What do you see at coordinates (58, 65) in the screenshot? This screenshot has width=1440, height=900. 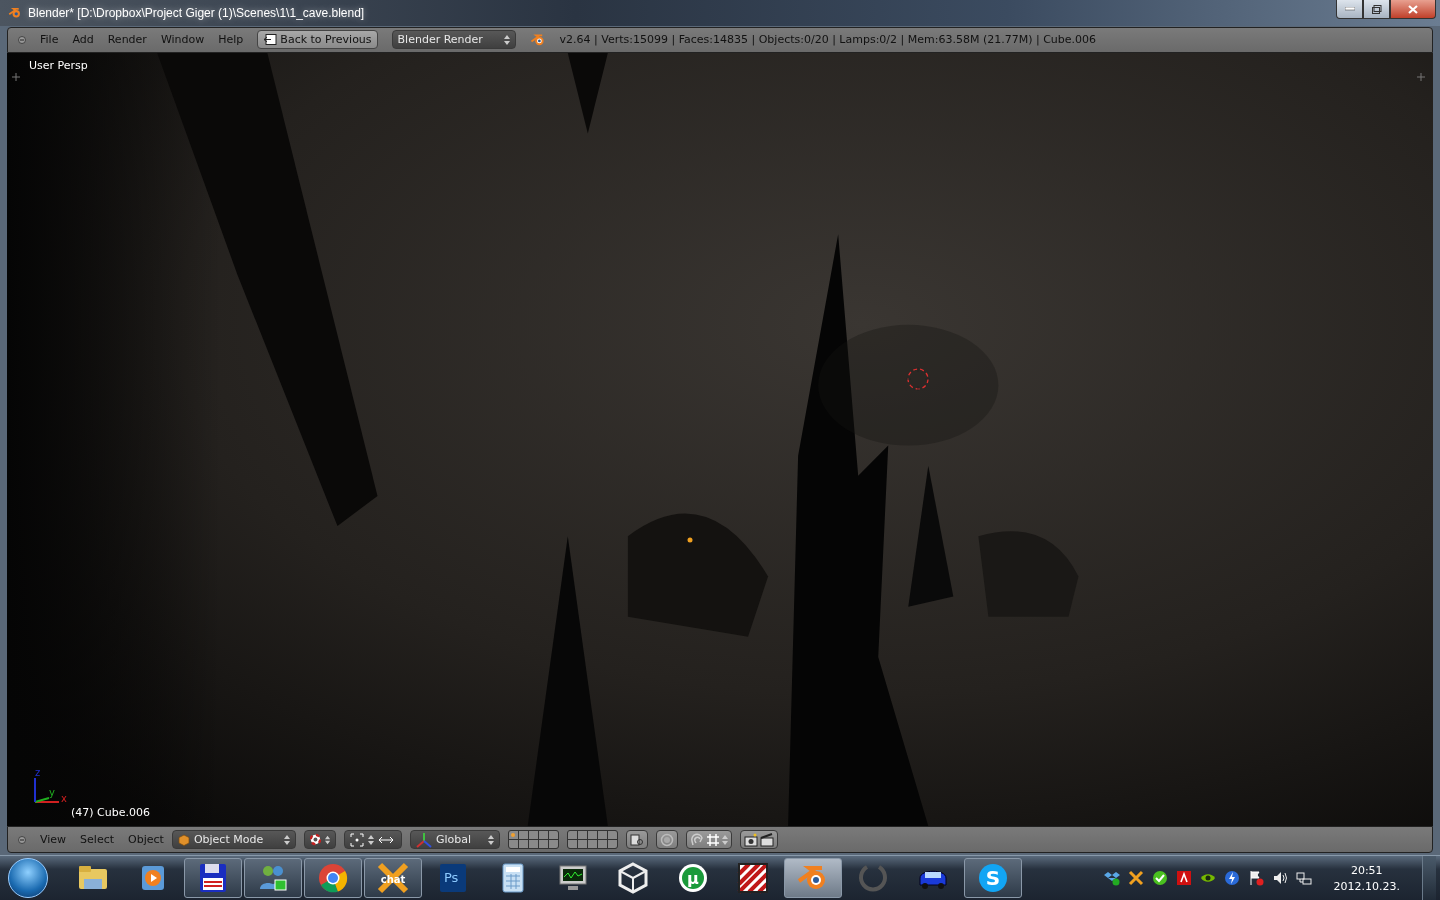 I see `view-label: User Persp` at bounding box center [58, 65].